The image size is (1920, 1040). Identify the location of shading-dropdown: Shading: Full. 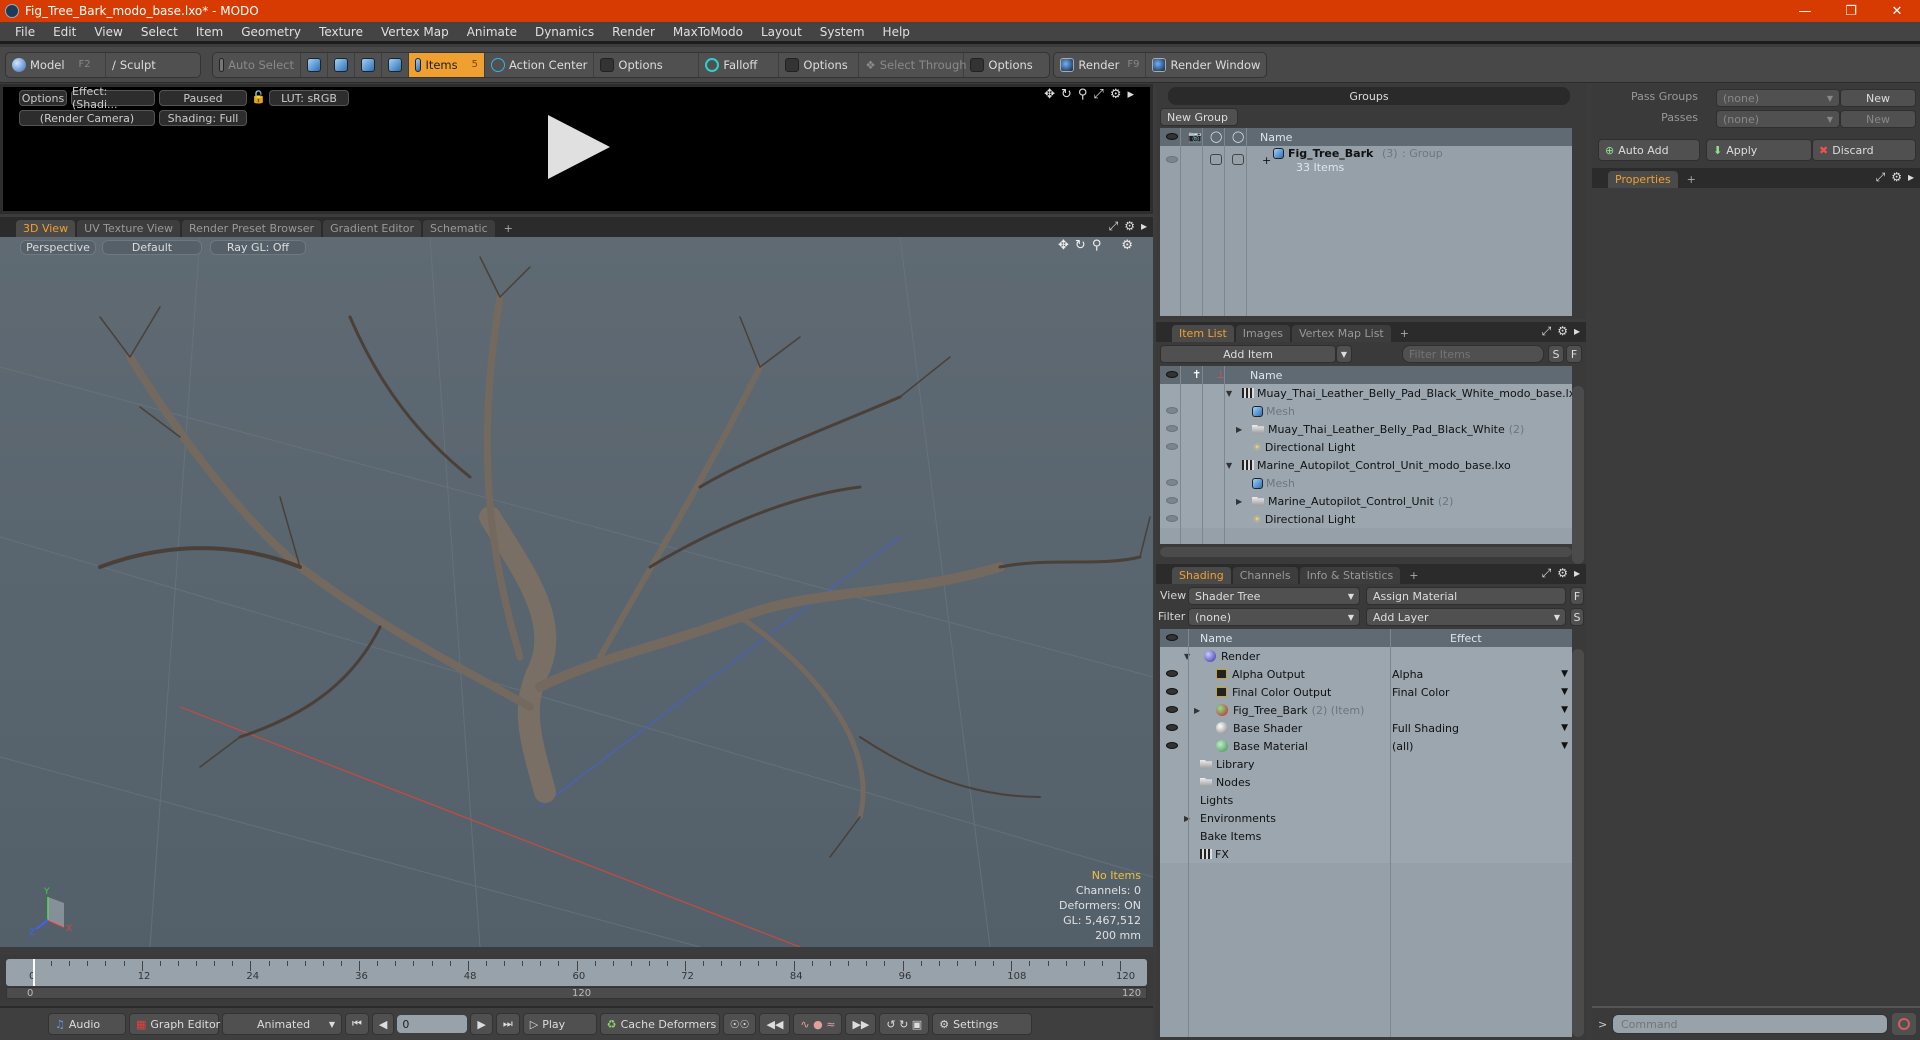
(203, 118).